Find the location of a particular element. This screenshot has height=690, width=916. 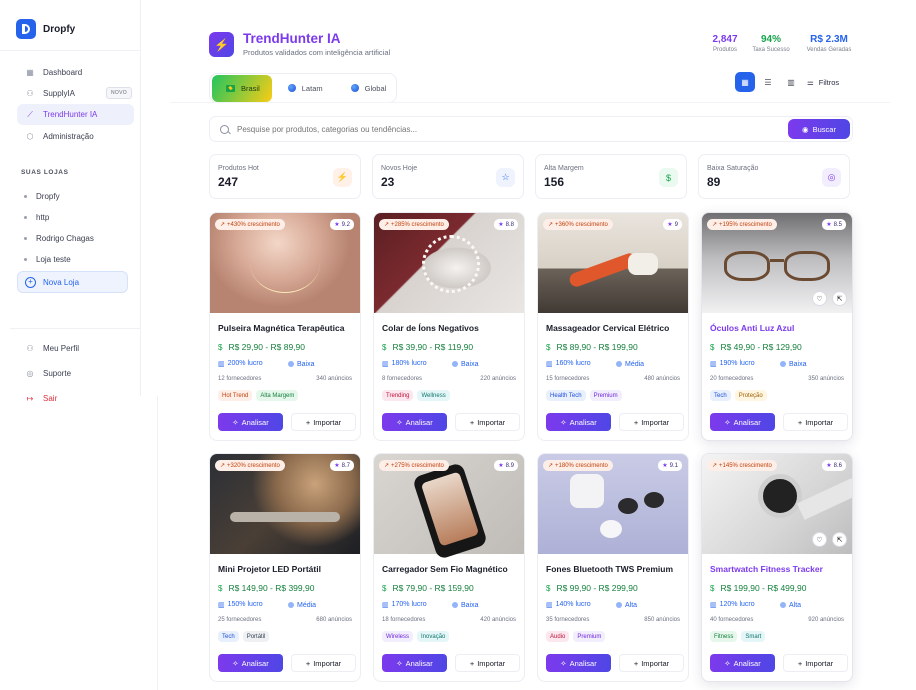

price-range: $ R$ 39,90 - R$ 119,90 is located at coordinates (449, 347).